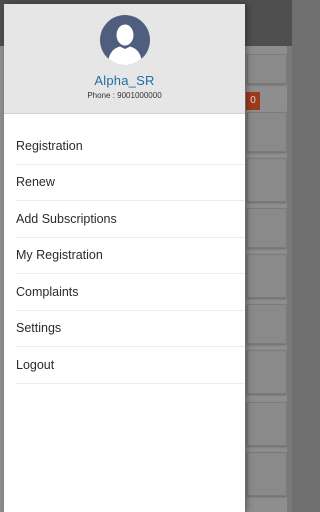 This screenshot has width=320, height=512. Describe the element at coordinates (47, 291) in the screenshot. I see `menu-item-label: Complaints` at that location.